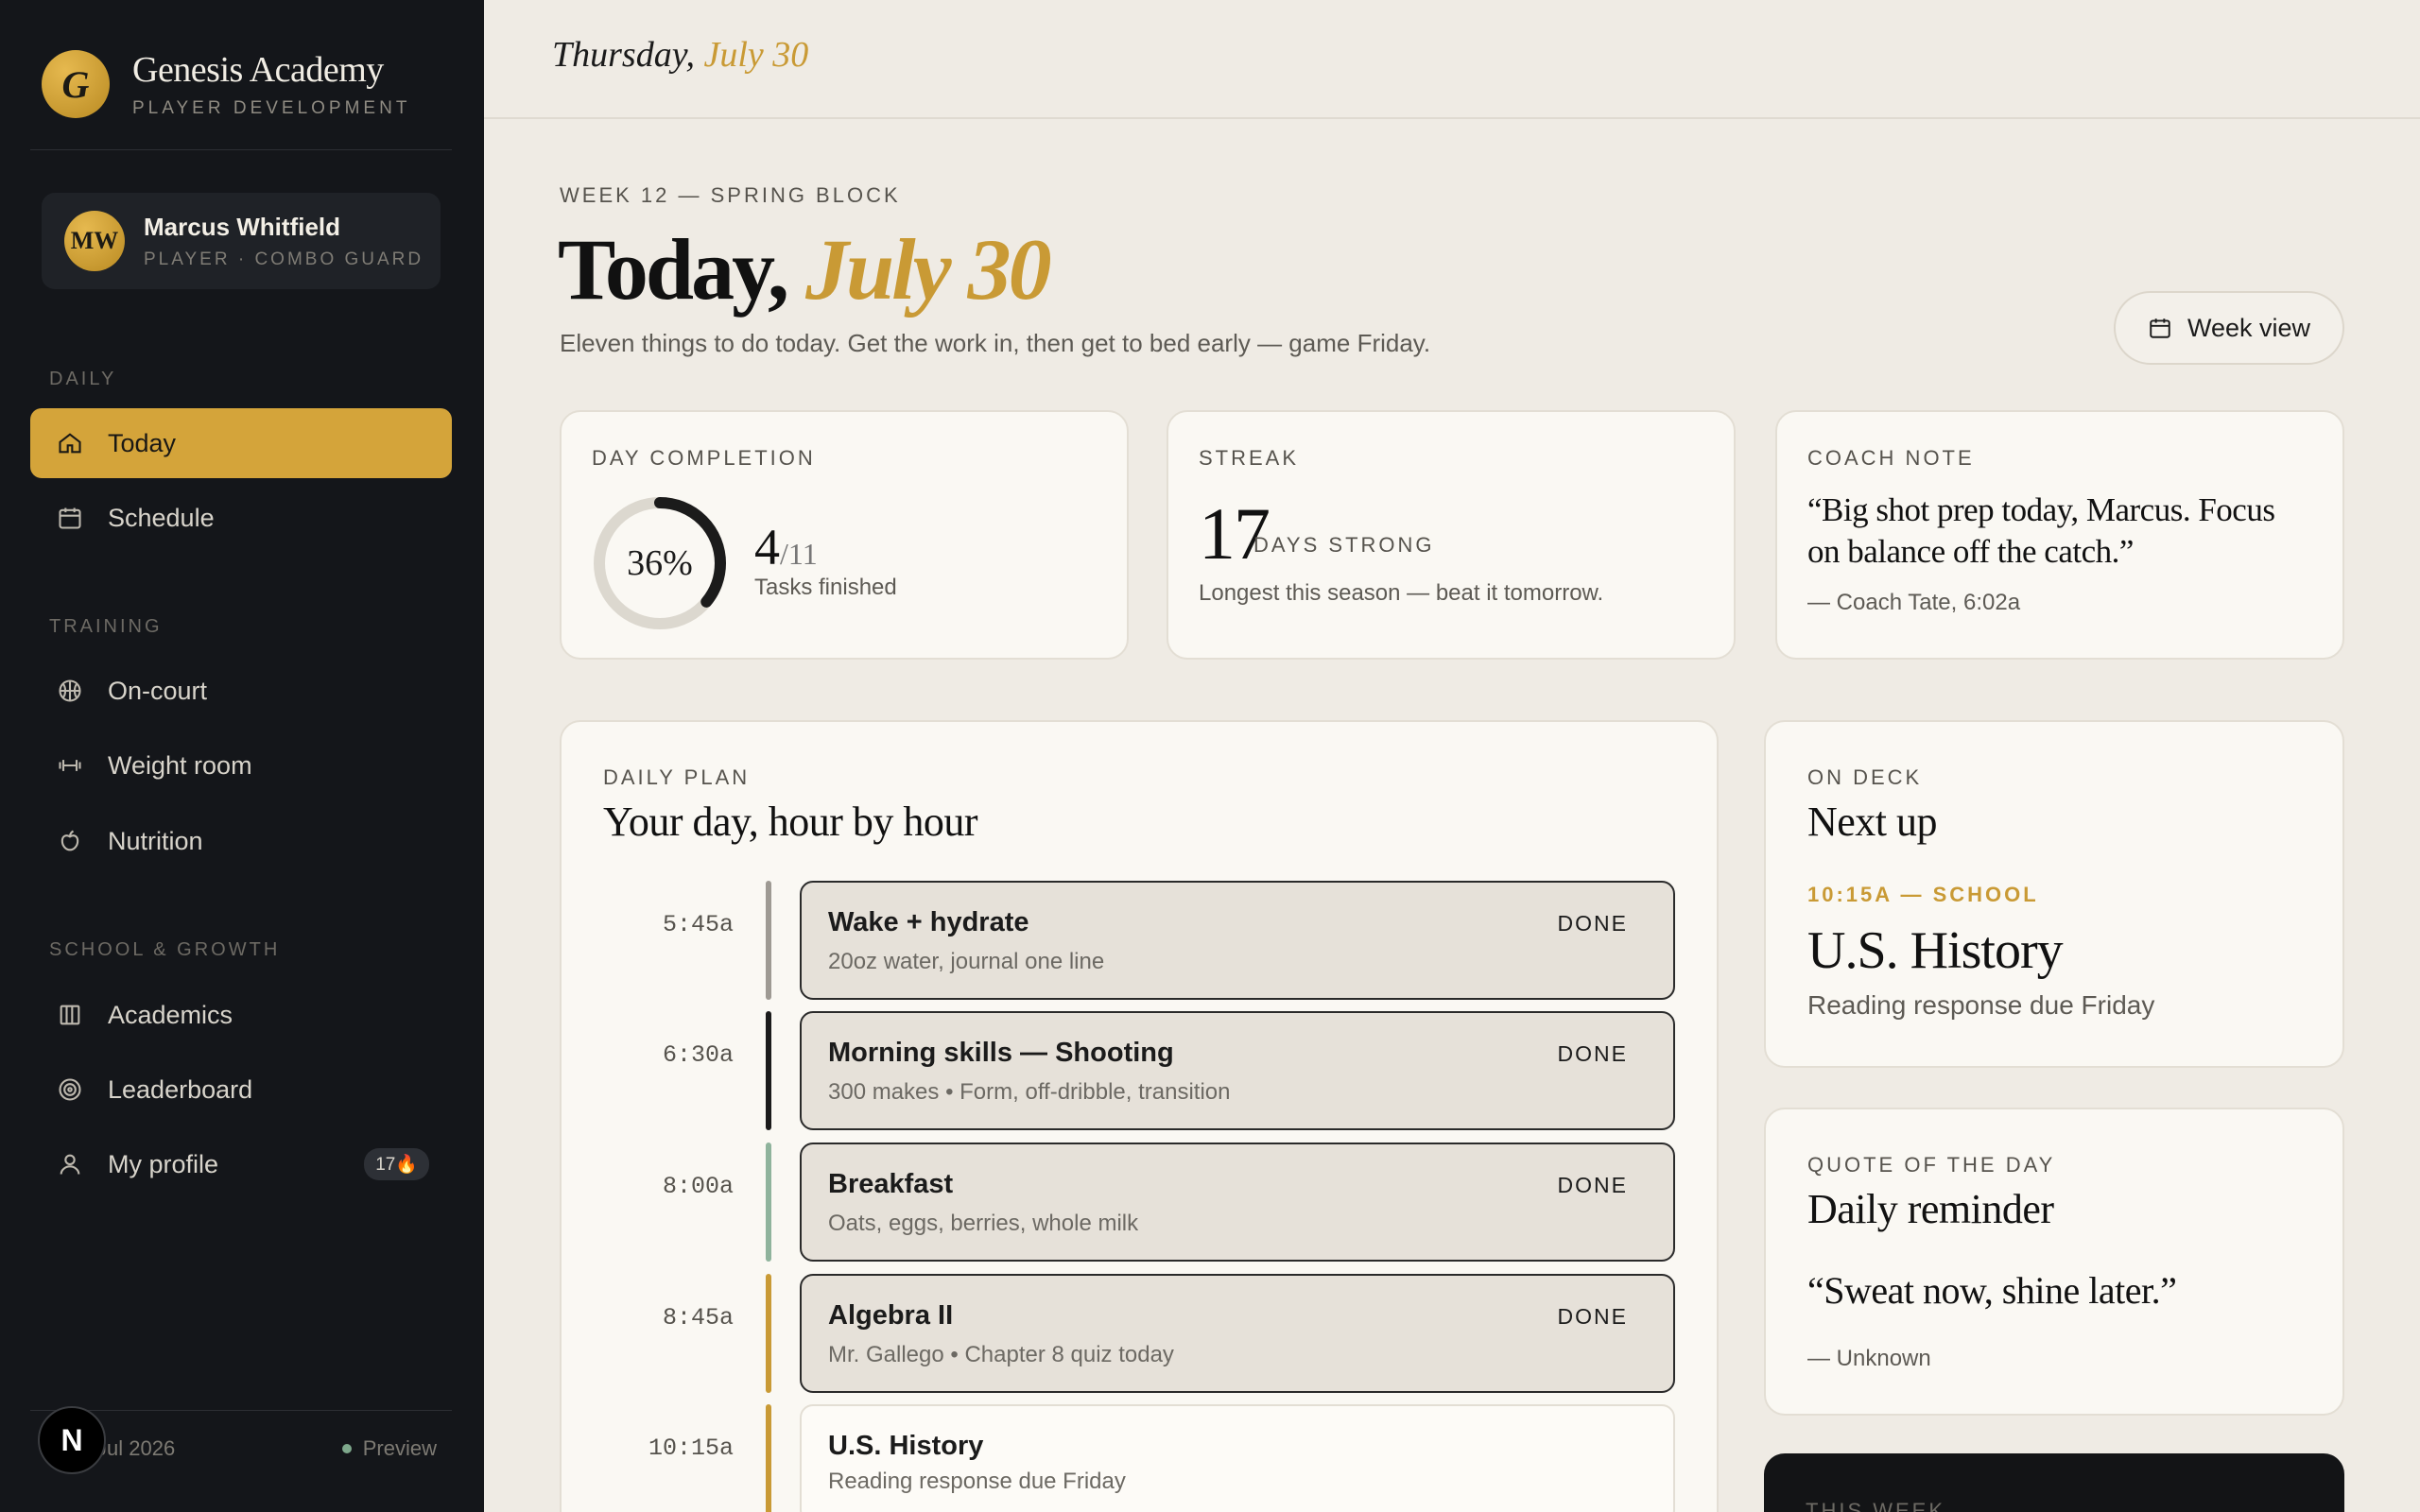  What do you see at coordinates (1923, 894) in the screenshot?
I see `next-time: 10:15A — SCHOOL` at bounding box center [1923, 894].